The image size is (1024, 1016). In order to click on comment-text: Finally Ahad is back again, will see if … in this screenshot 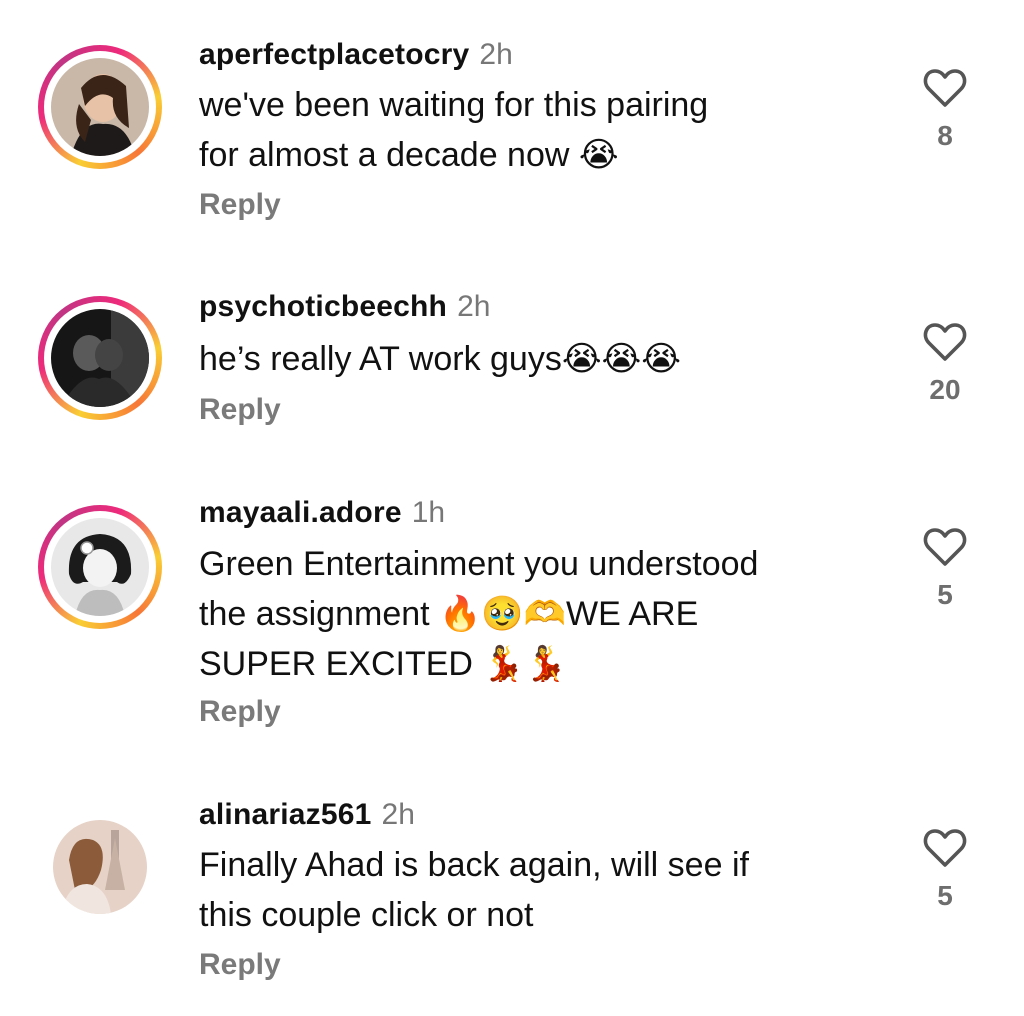, I will do `click(474, 890)`.